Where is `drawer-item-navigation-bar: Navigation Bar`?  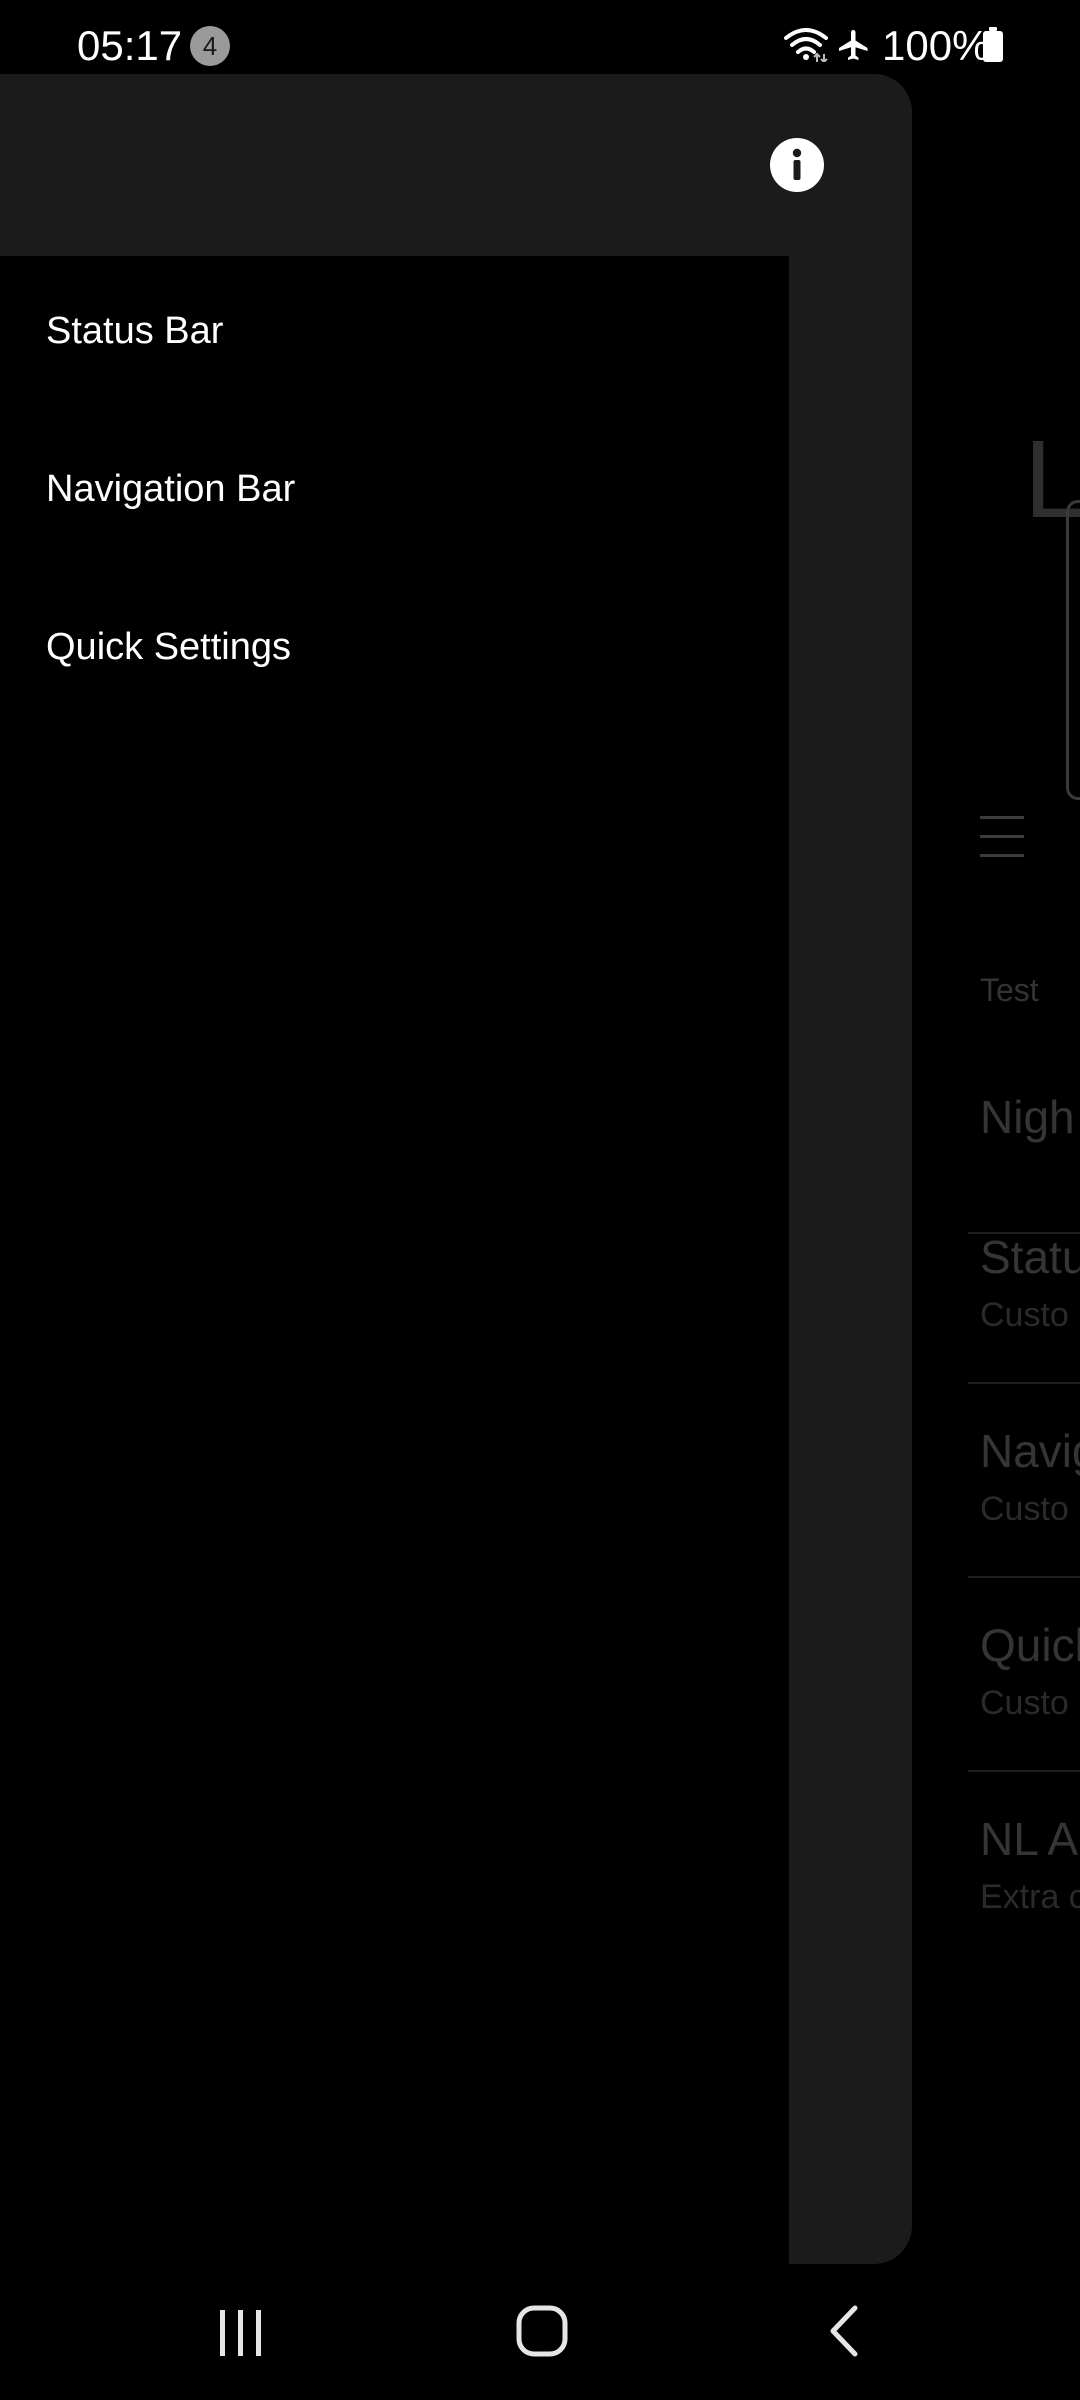
drawer-item-navigation-bar: Navigation Bar is located at coordinates (394, 493).